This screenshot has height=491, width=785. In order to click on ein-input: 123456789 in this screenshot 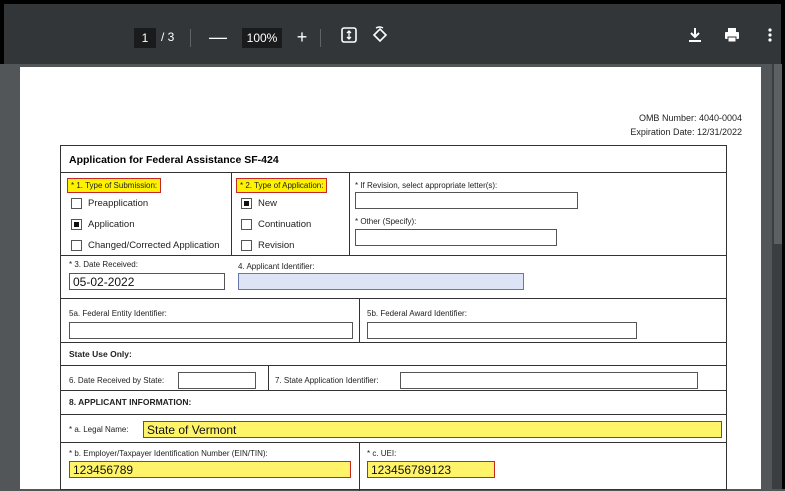, I will do `click(210, 469)`.